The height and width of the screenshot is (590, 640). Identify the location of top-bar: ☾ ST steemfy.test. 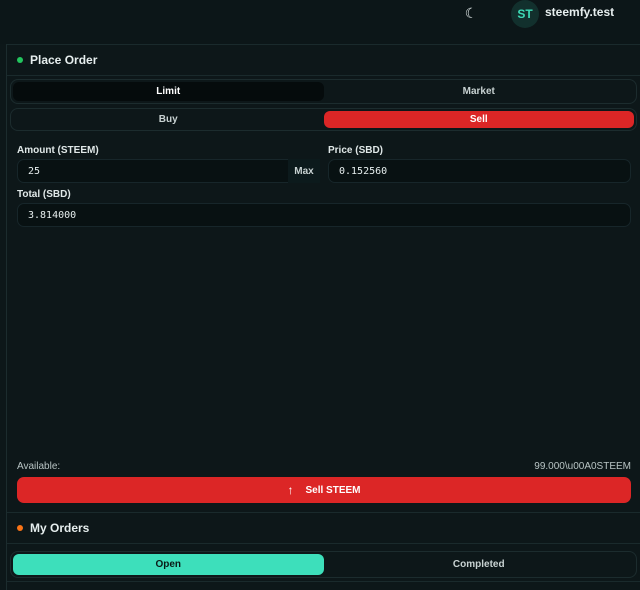
(320, 22).